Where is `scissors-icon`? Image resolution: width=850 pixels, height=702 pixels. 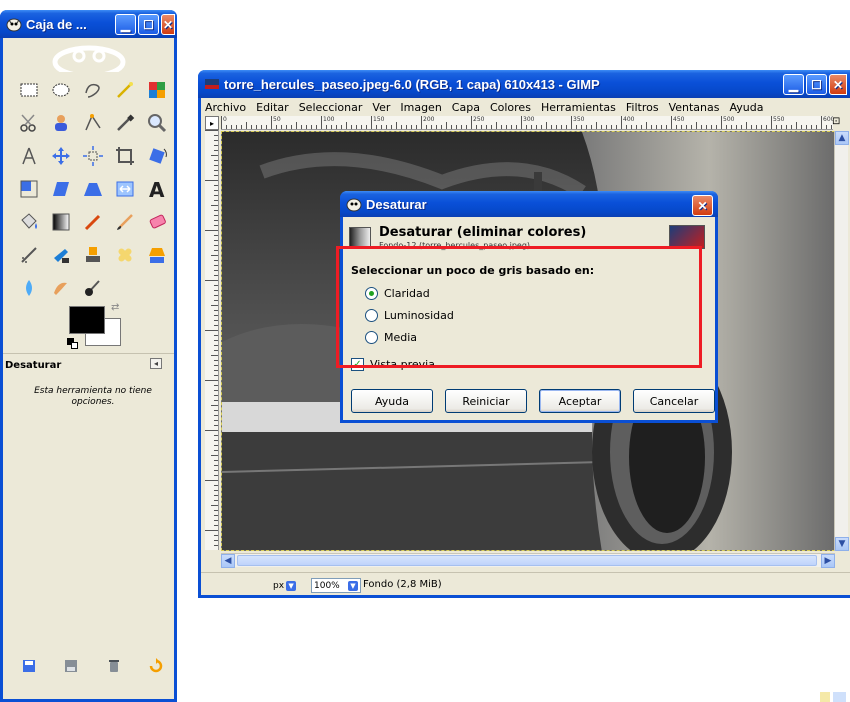 scissors-icon is located at coordinates (29, 123).